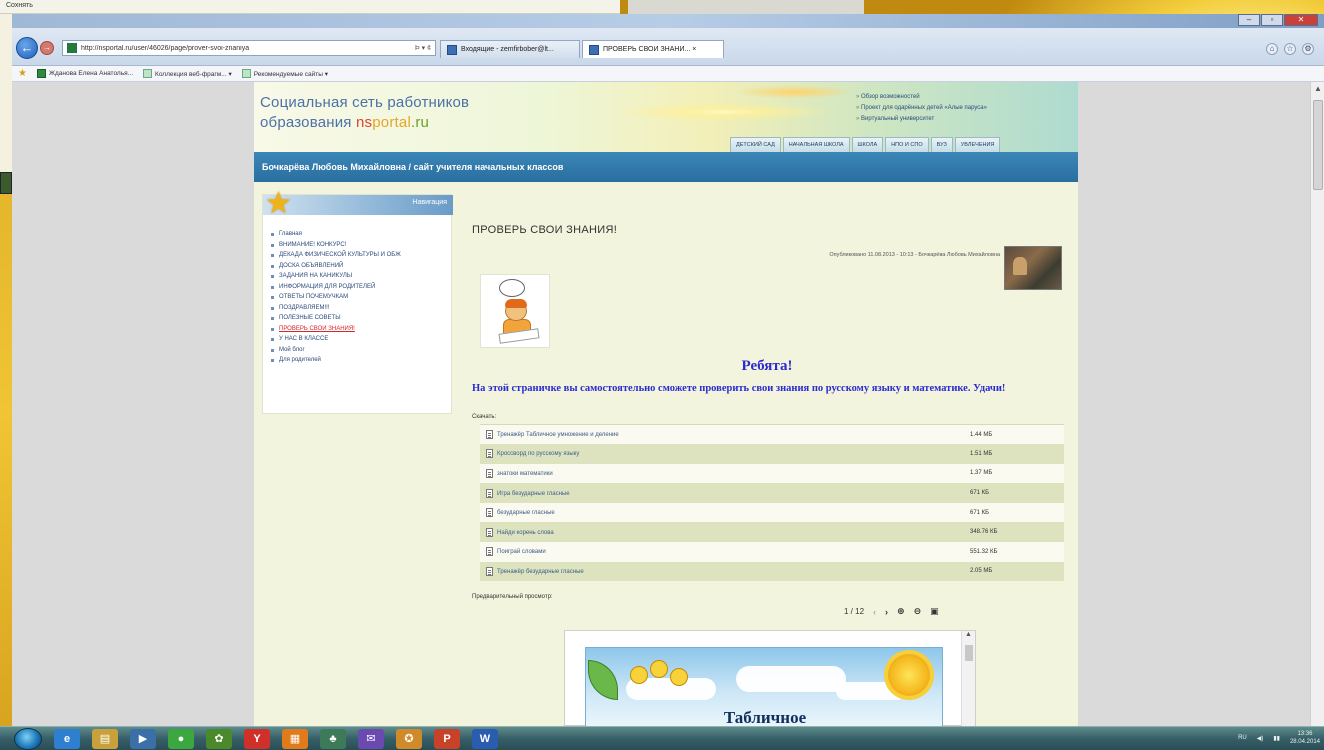 This screenshot has width=1324, height=750. What do you see at coordinates (722, 473) in the screenshot?
I see `file-cell: знатоки математики` at bounding box center [722, 473].